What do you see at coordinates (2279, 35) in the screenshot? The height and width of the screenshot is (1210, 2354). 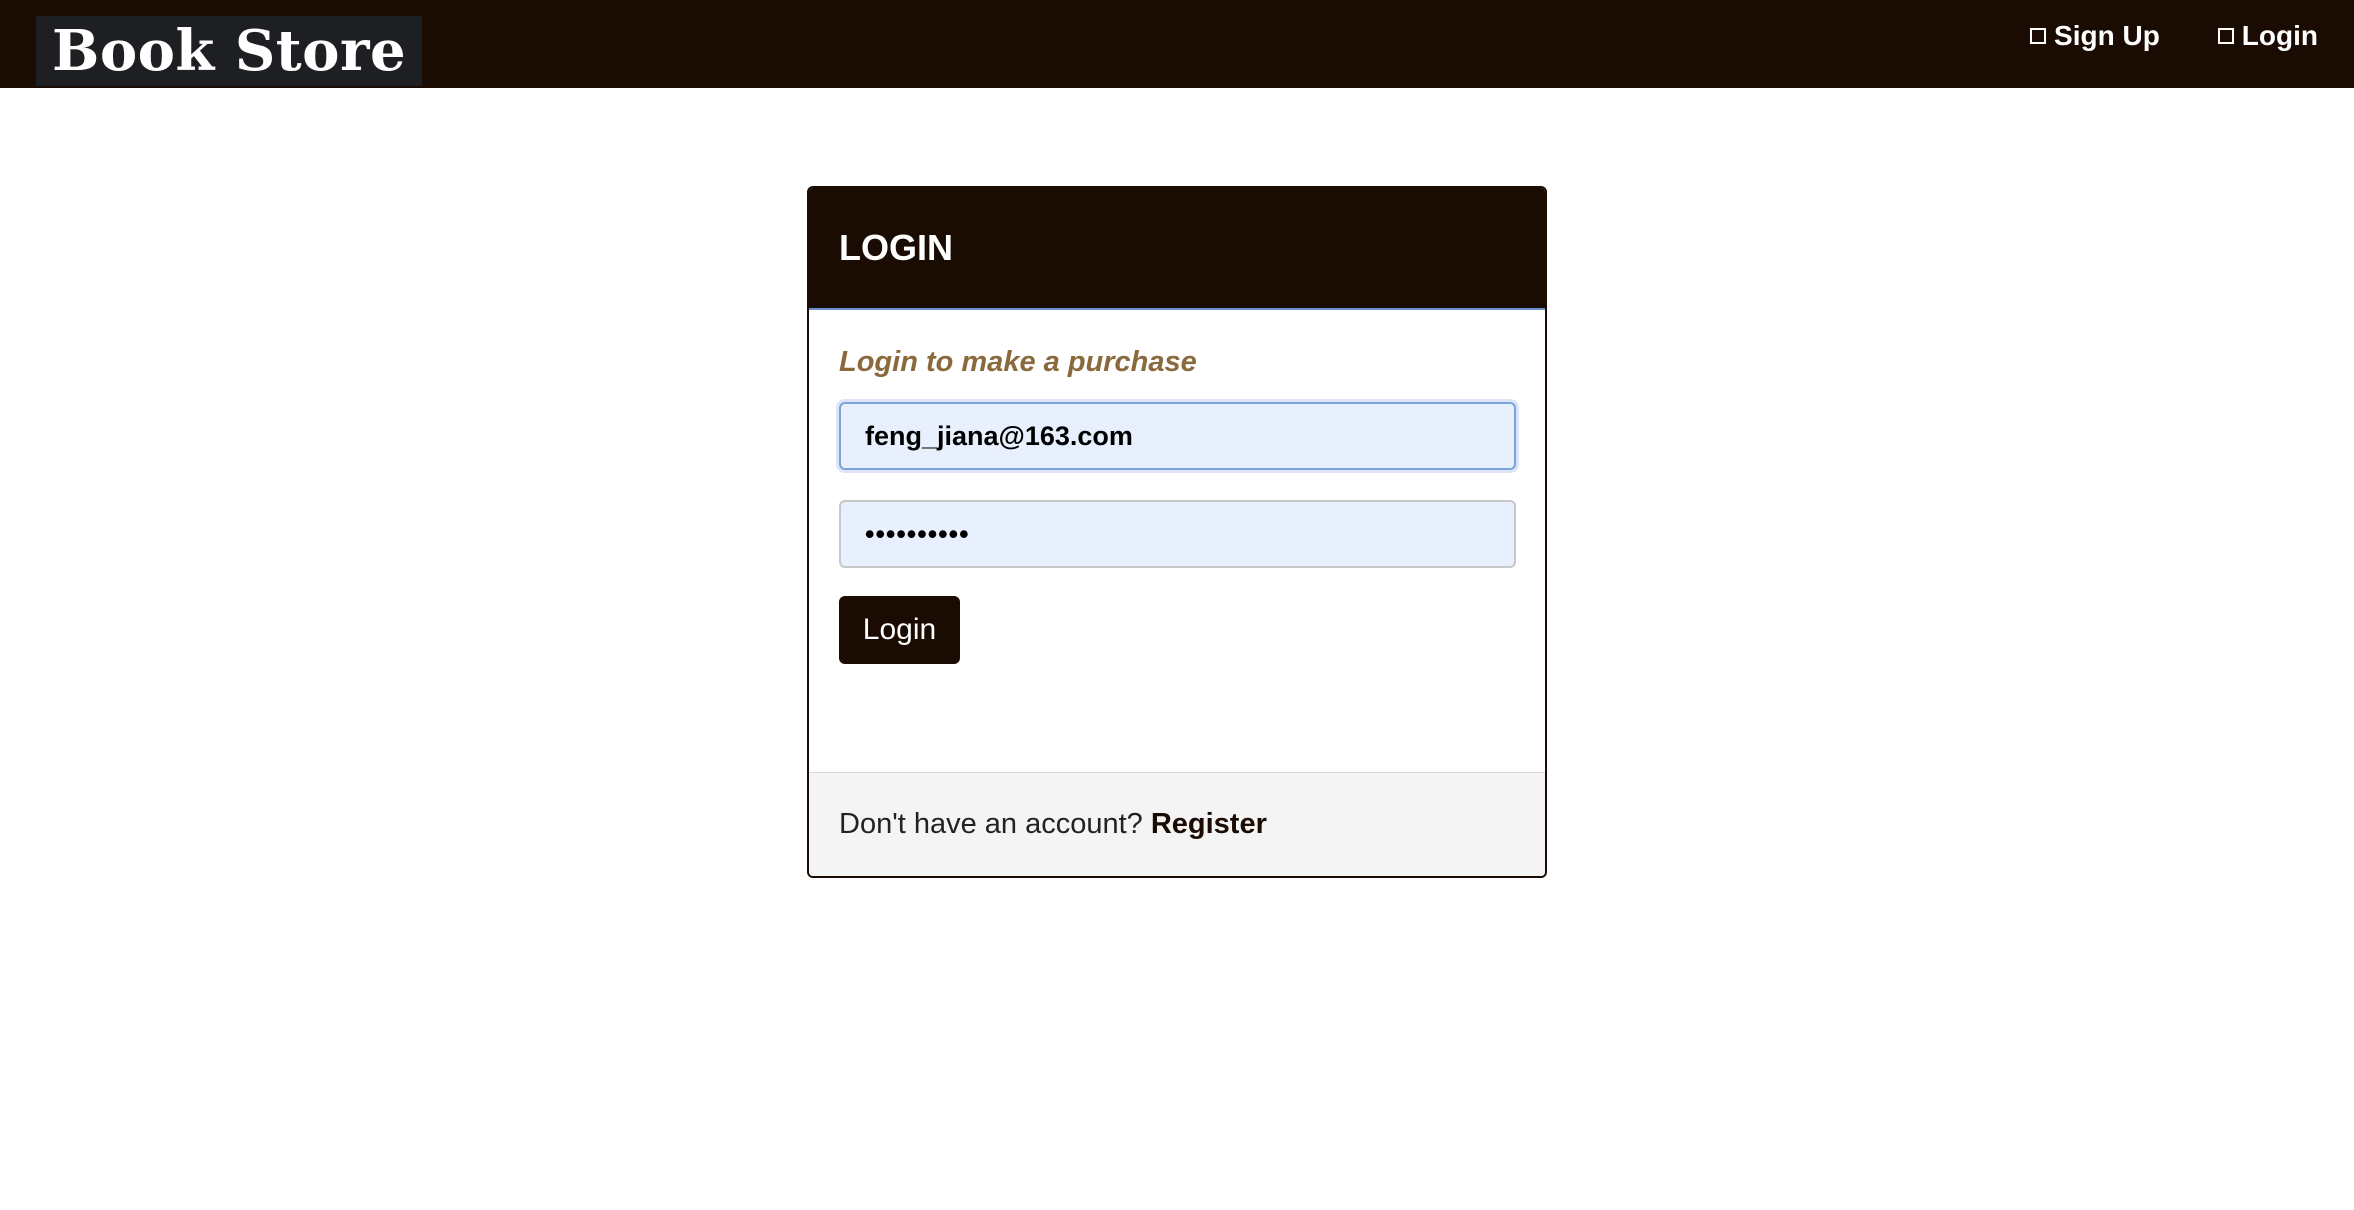 I see `nav-login-label: Login` at bounding box center [2279, 35].